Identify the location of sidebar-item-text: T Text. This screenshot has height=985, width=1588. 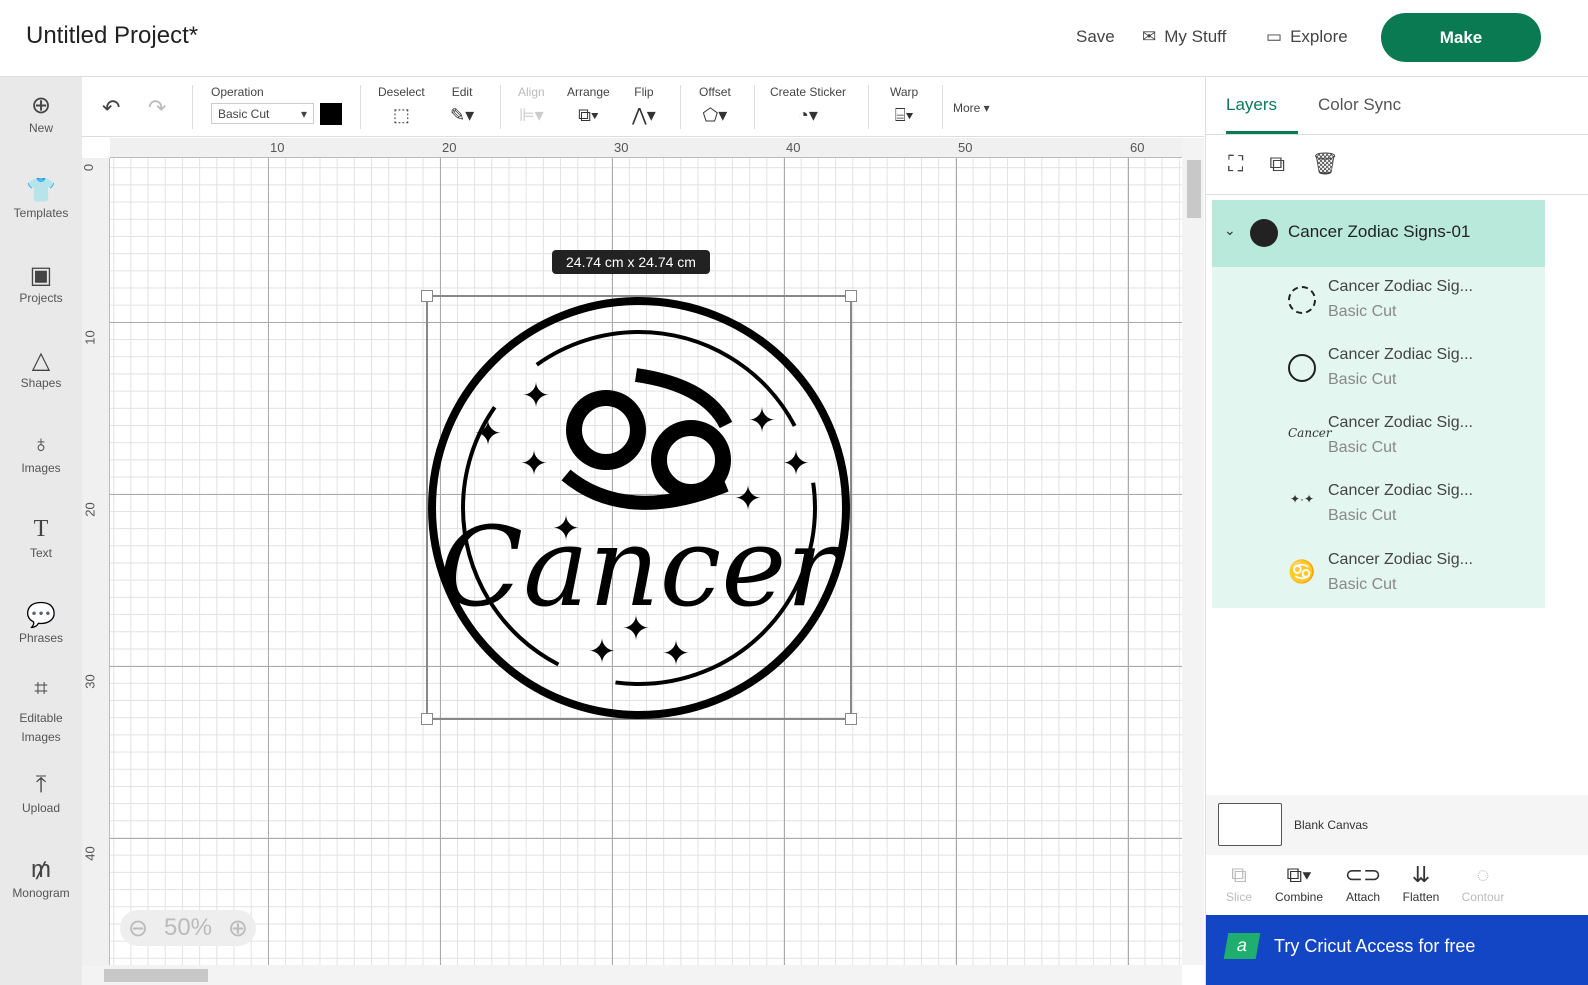
(41, 538).